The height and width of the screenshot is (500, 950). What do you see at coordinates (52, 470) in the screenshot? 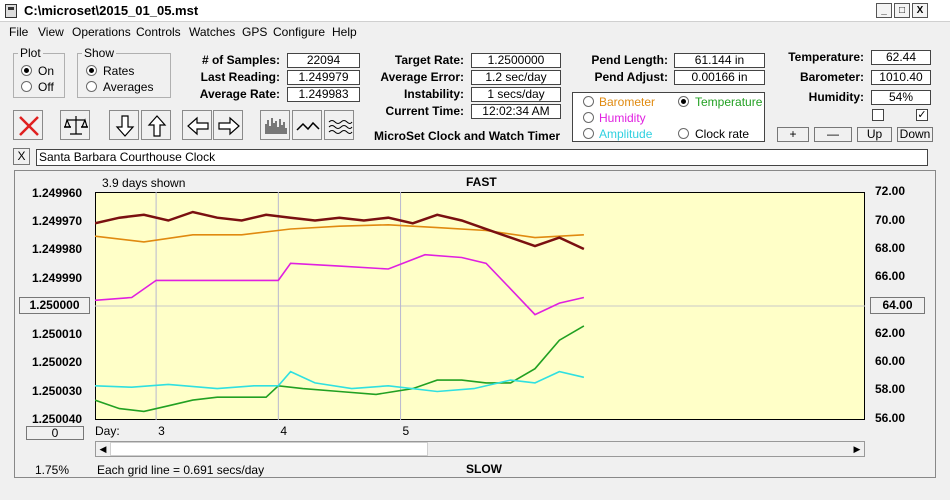
I see `percent-label: 1.75%` at bounding box center [52, 470].